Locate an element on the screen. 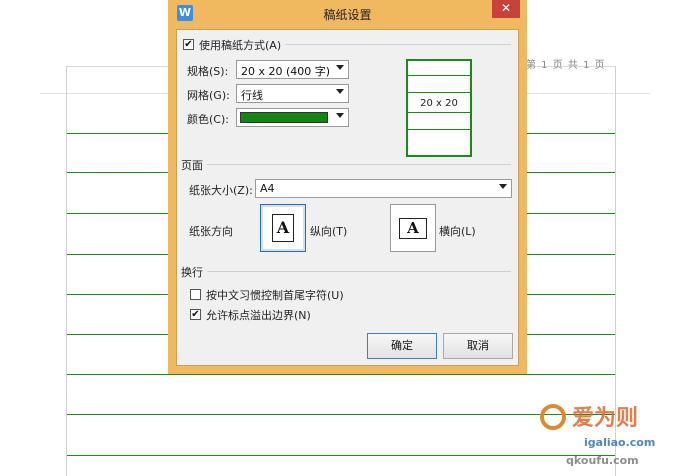 The width and height of the screenshot is (691, 476). close-icon: ✕ is located at coordinates (506, 8).